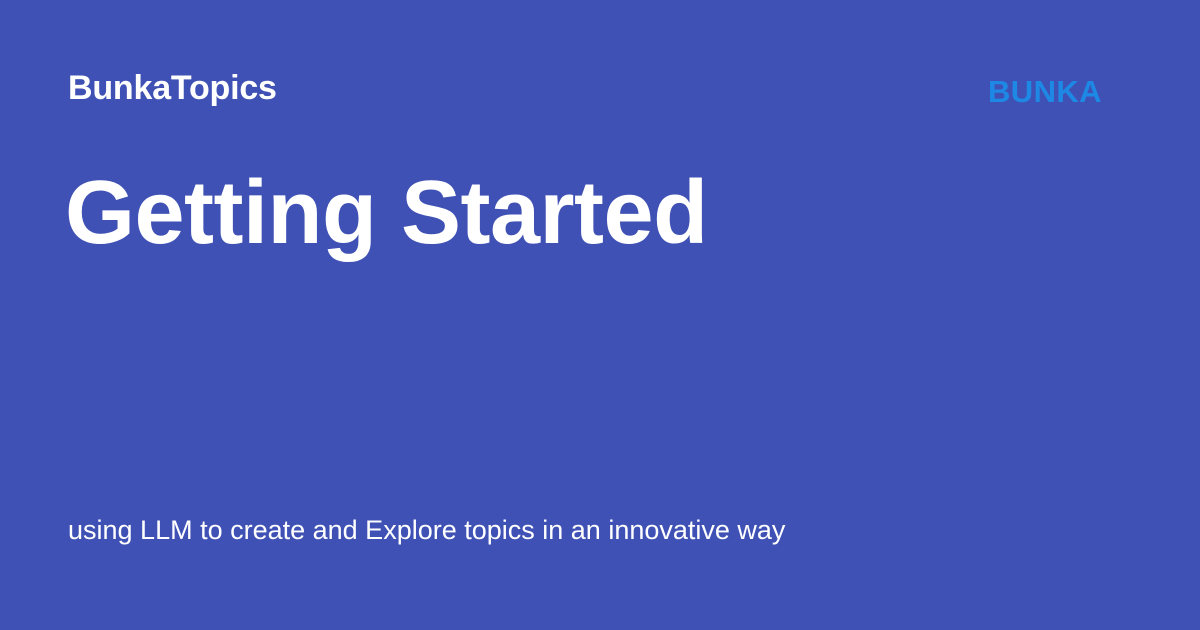 The image size is (1200, 630). I want to click on site-name: BunkaTopics, so click(172, 88).